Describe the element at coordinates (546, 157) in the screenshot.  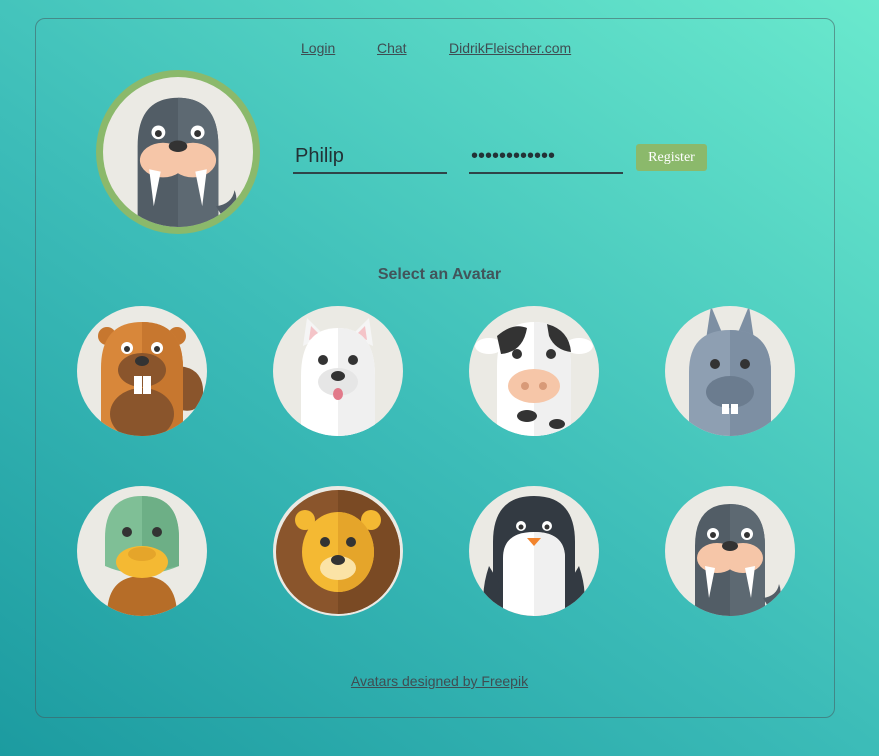
I see `password-input` at that location.